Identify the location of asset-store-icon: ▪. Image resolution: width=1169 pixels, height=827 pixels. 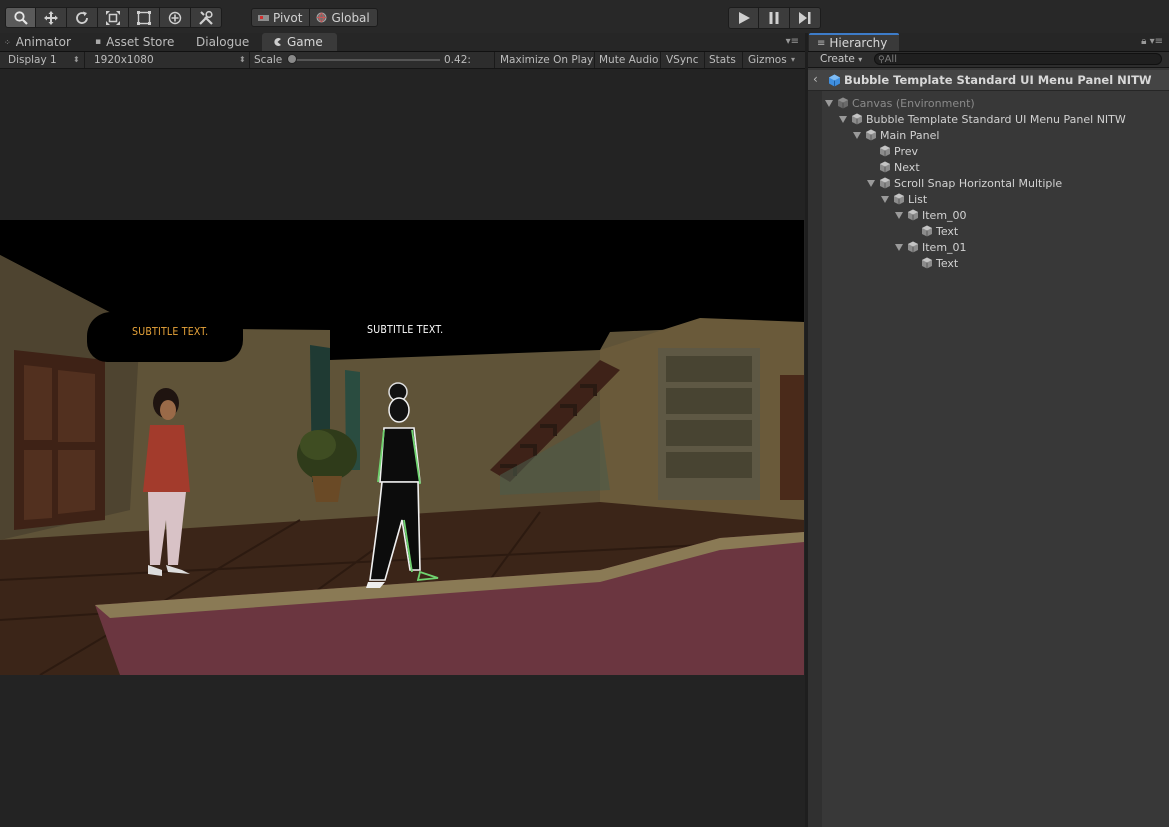
(98, 42).